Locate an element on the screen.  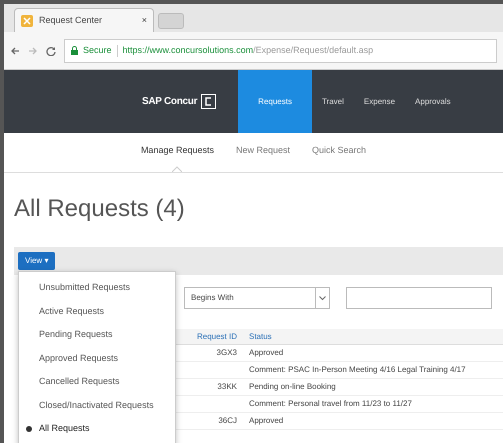
bullet-icon is located at coordinates (29, 429).